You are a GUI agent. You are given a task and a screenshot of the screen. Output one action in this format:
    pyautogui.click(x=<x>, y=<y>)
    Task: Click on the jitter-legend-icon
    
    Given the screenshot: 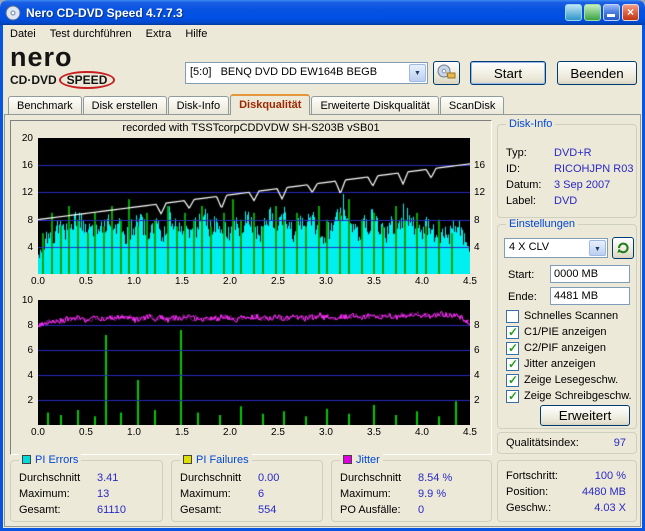 What is the action you would take?
    pyautogui.click(x=347, y=459)
    